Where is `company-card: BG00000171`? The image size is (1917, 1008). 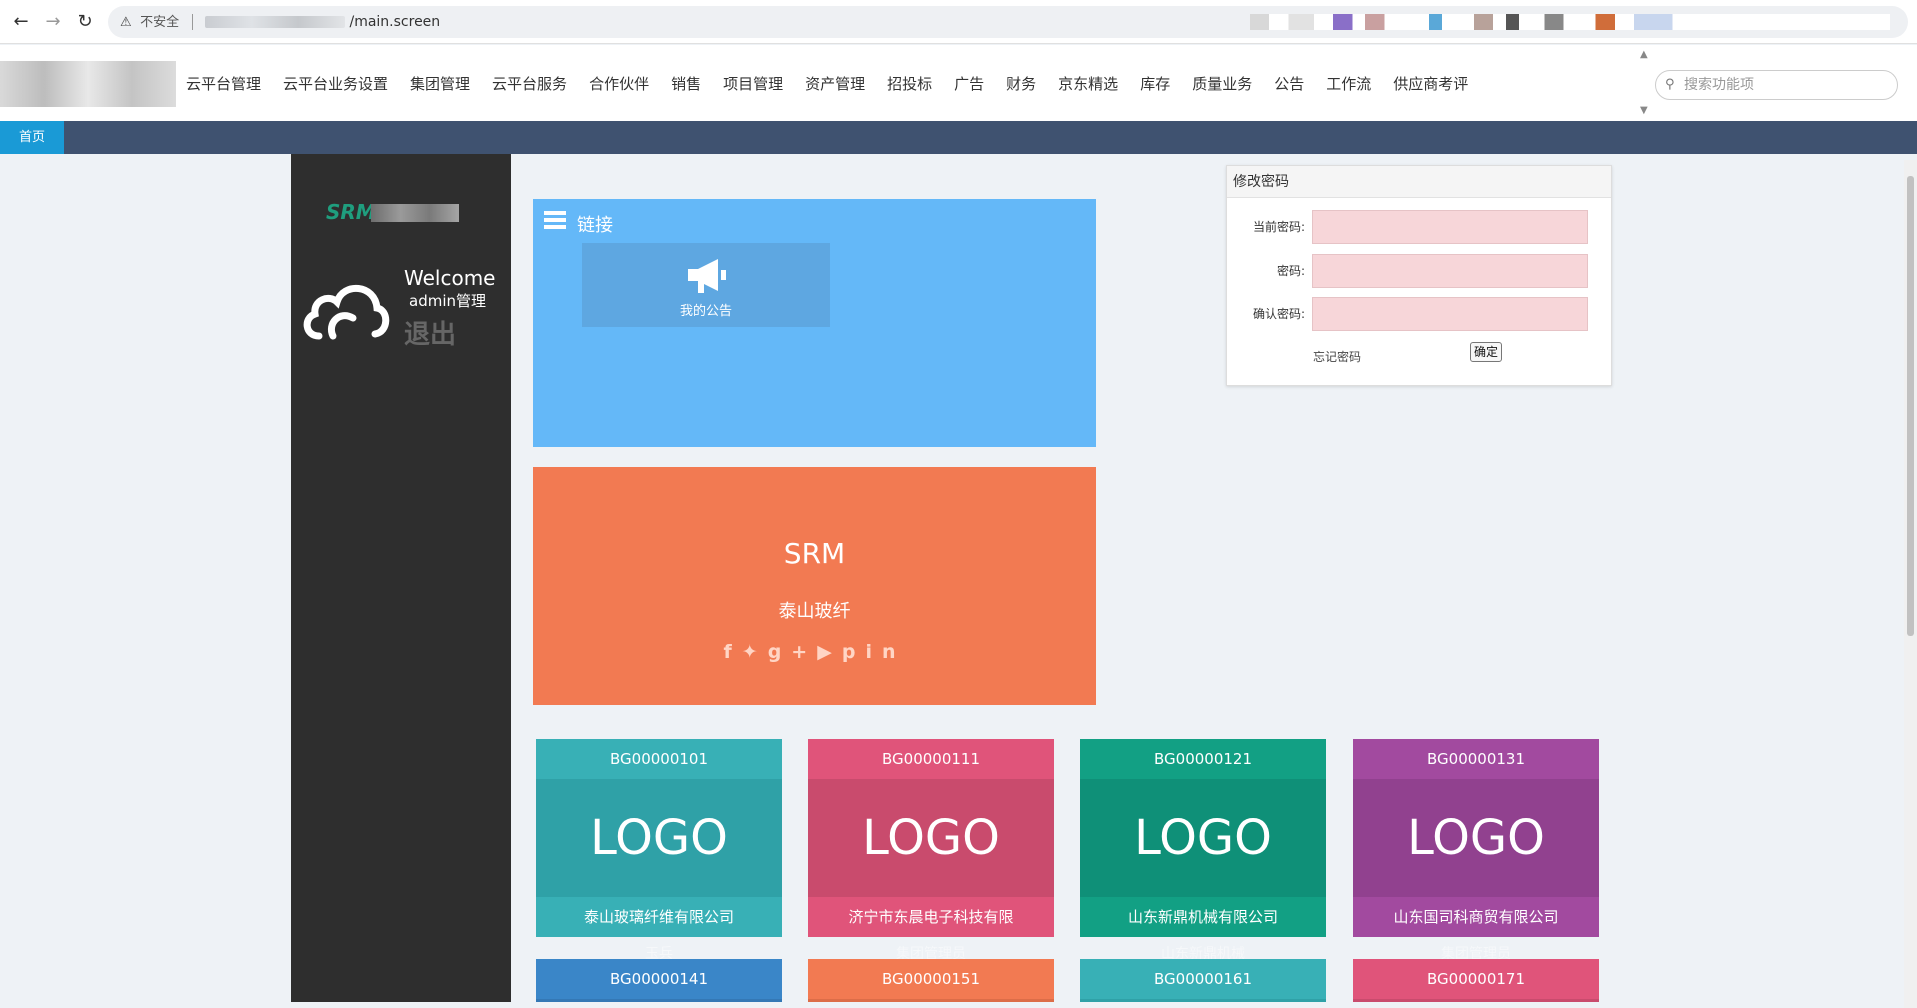 company-card: BG00000171 is located at coordinates (1476, 980).